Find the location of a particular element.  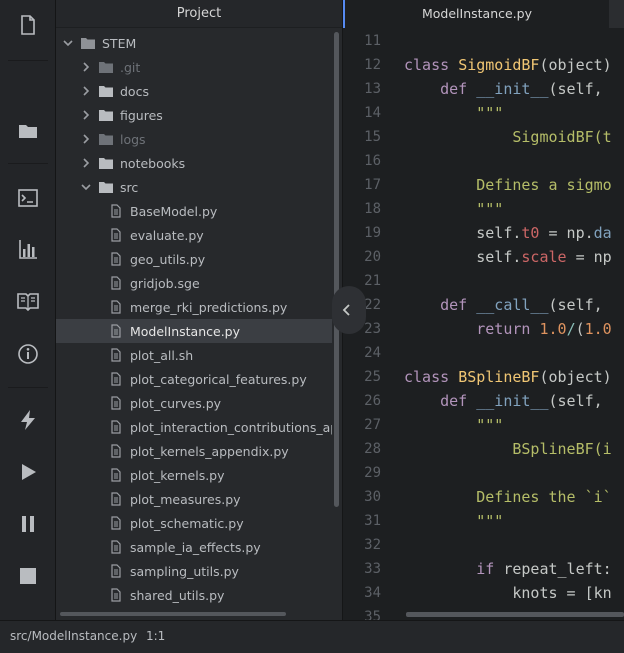

code-line: self.t0 = np.da is located at coordinates (507, 233).